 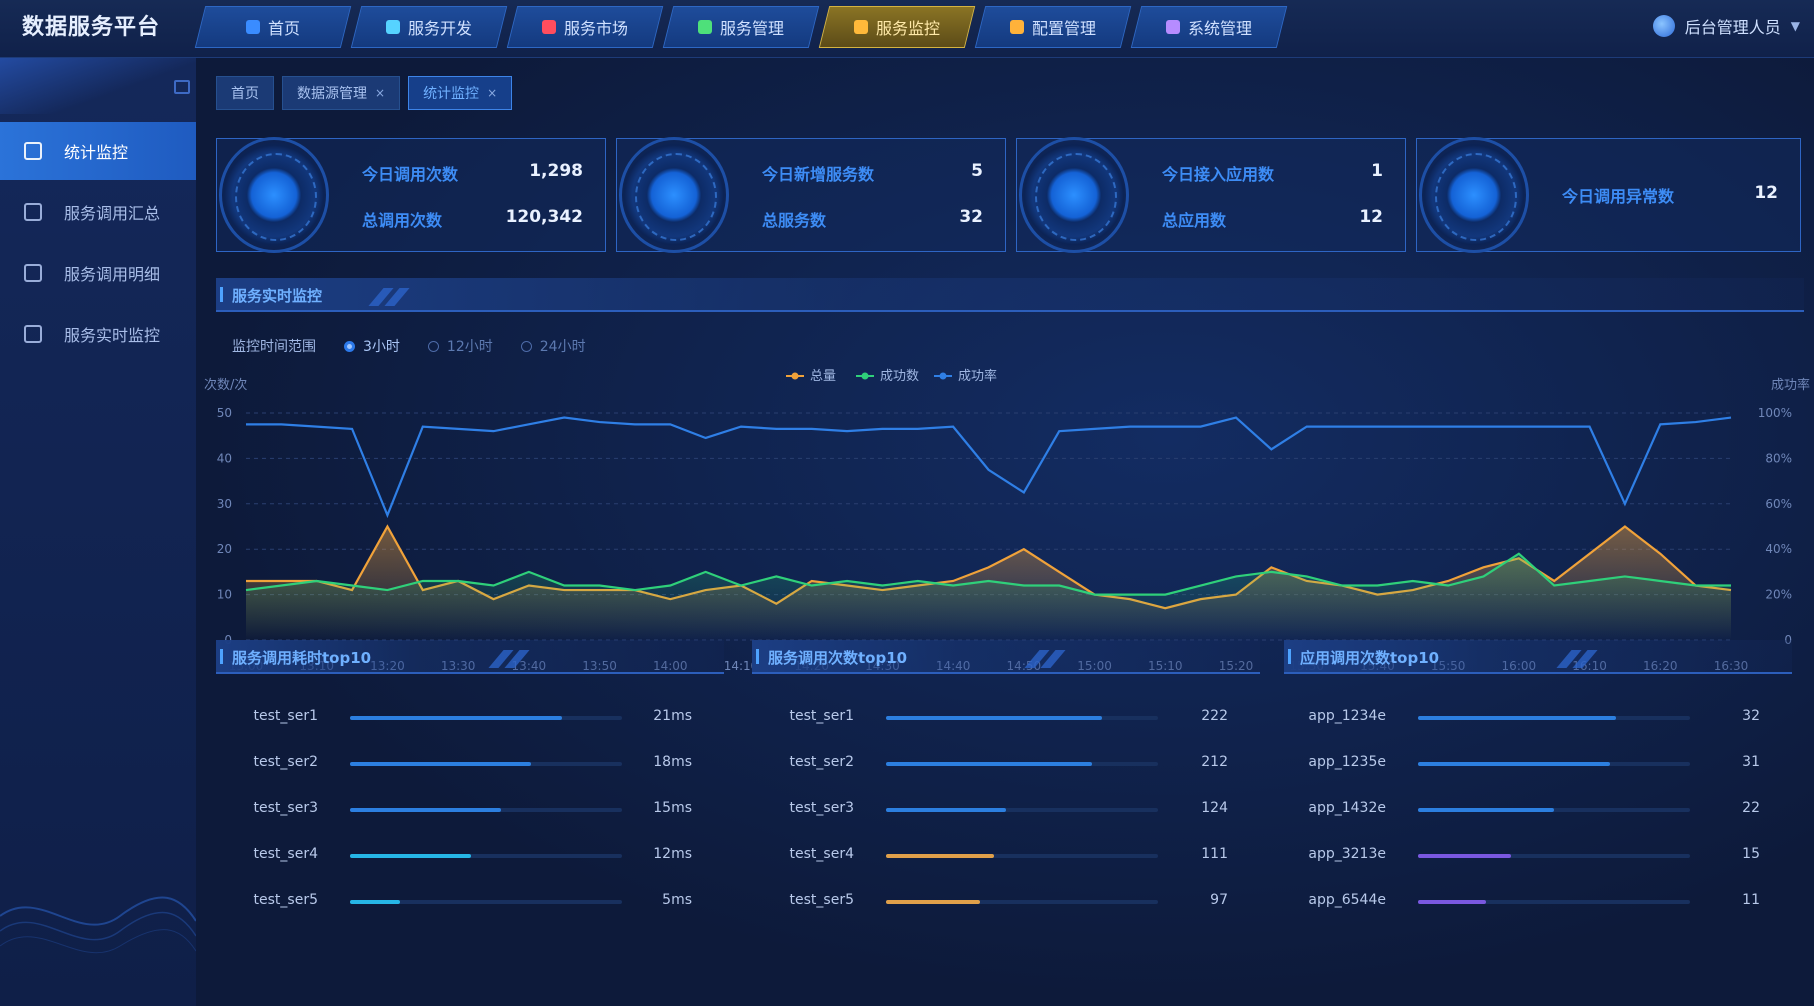 I want to click on sidebar-item-1: 服务调用汇总, so click(x=98, y=212).